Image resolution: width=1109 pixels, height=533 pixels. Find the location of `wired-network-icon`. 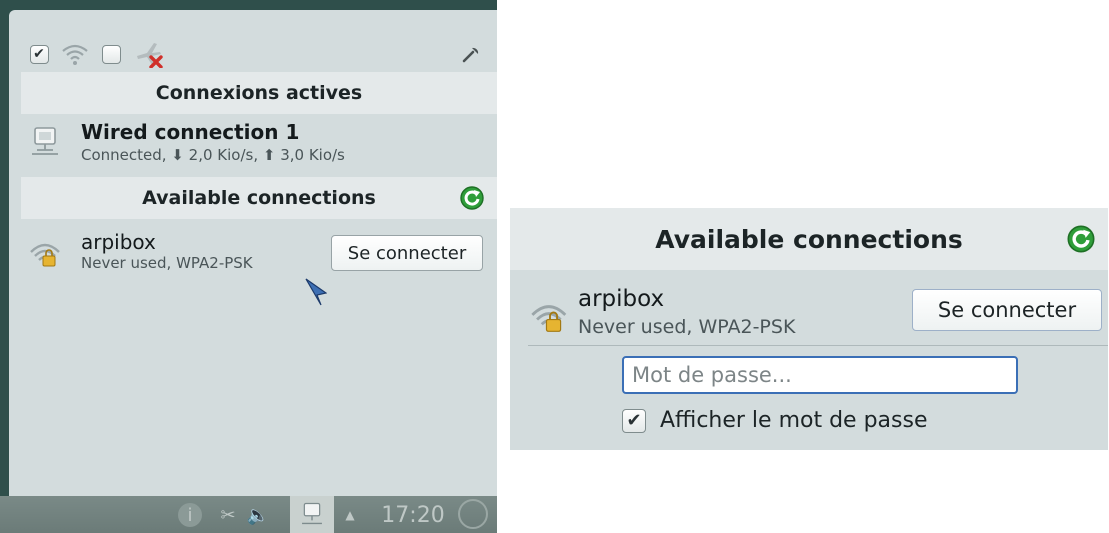

wired-network-icon is located at coordinates (45, 145).